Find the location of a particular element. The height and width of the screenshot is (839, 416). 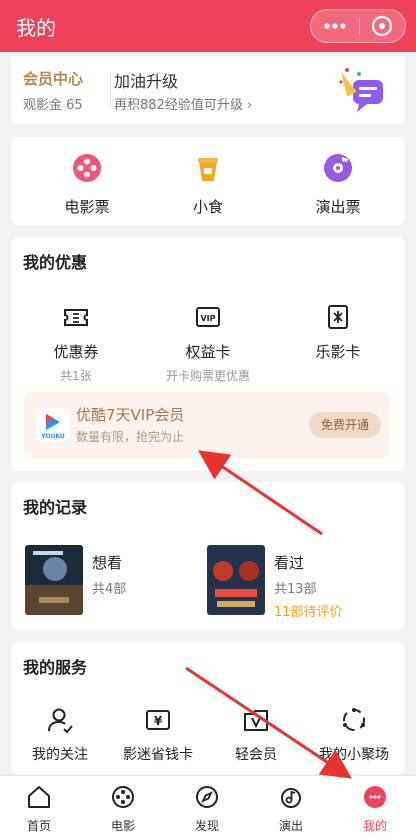

my-follow-entry: 我的关注 is located at coordinates (60, 735).